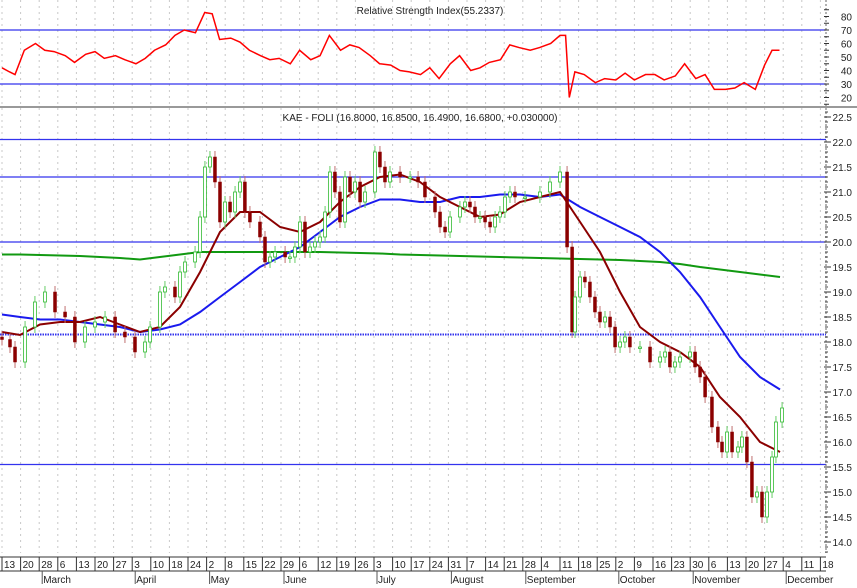 The image size is (857, 588). Describe the element at coordinates (843, 318) in the screenshot. I see `price-tick-label: 18.5` at that location.